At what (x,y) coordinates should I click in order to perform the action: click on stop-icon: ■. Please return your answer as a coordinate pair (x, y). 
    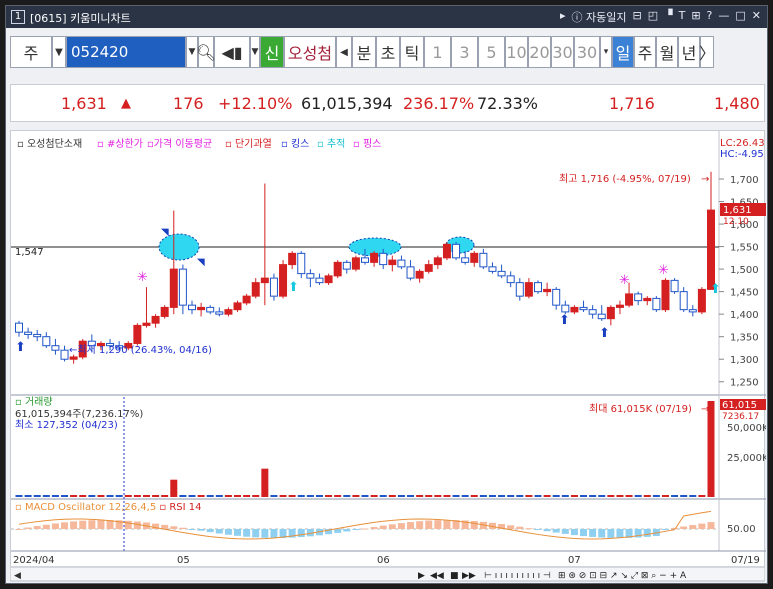
    Looking at the image, I should click on (454, 576).